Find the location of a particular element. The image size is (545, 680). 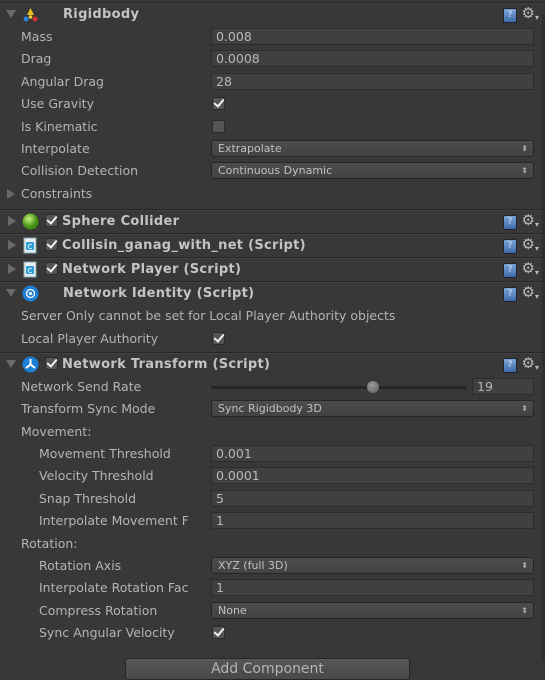

property-label: Local Player Authority is located at coordinates (90, 338).